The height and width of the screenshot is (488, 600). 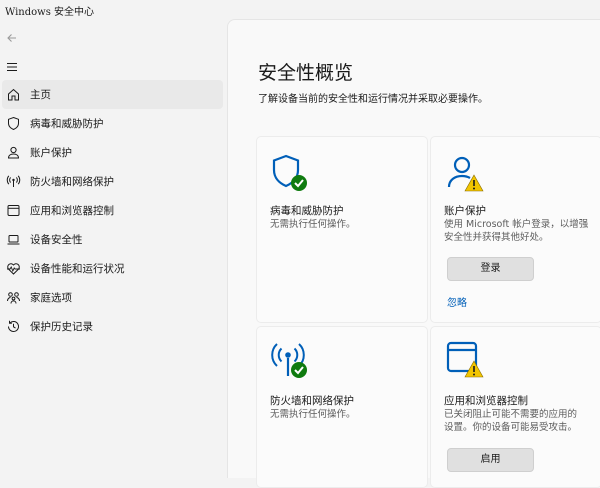 I want to click on sidebar-item-virus-protection: 病毒和威胁防护, so click(x=113, y=123).